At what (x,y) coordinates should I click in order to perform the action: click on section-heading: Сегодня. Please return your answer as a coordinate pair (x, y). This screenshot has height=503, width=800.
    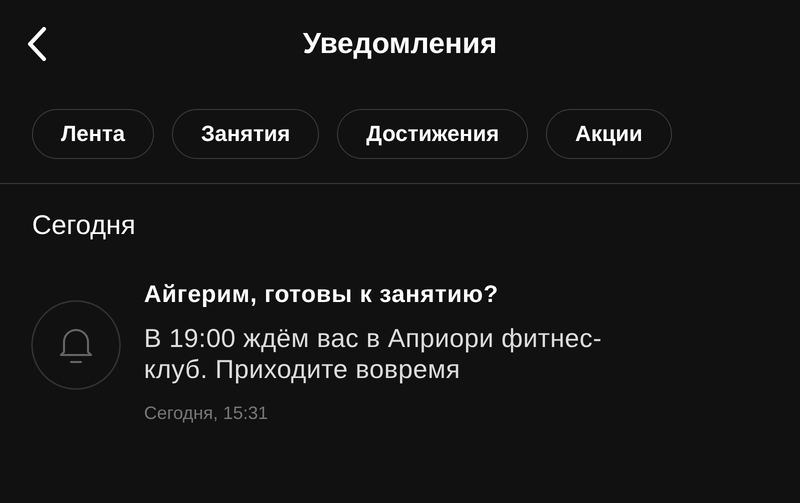
    Looking at the image, I should click on (83, 225).